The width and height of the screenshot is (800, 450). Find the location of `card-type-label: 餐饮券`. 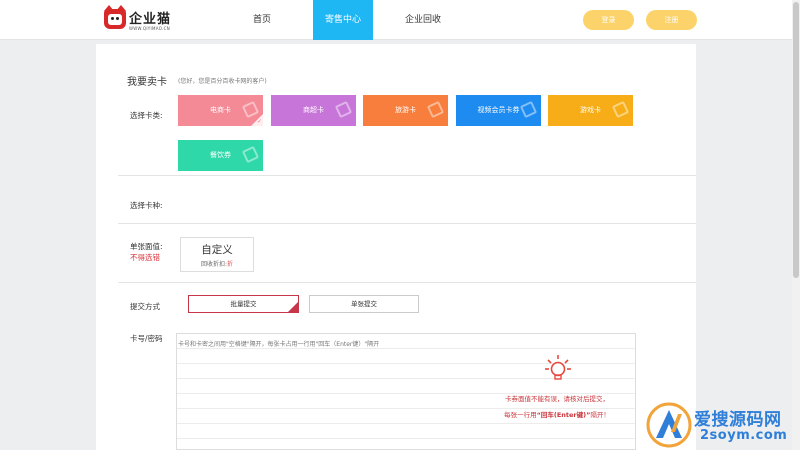

card-type-label: 餐饮券 is located at coordinates (220, 155).